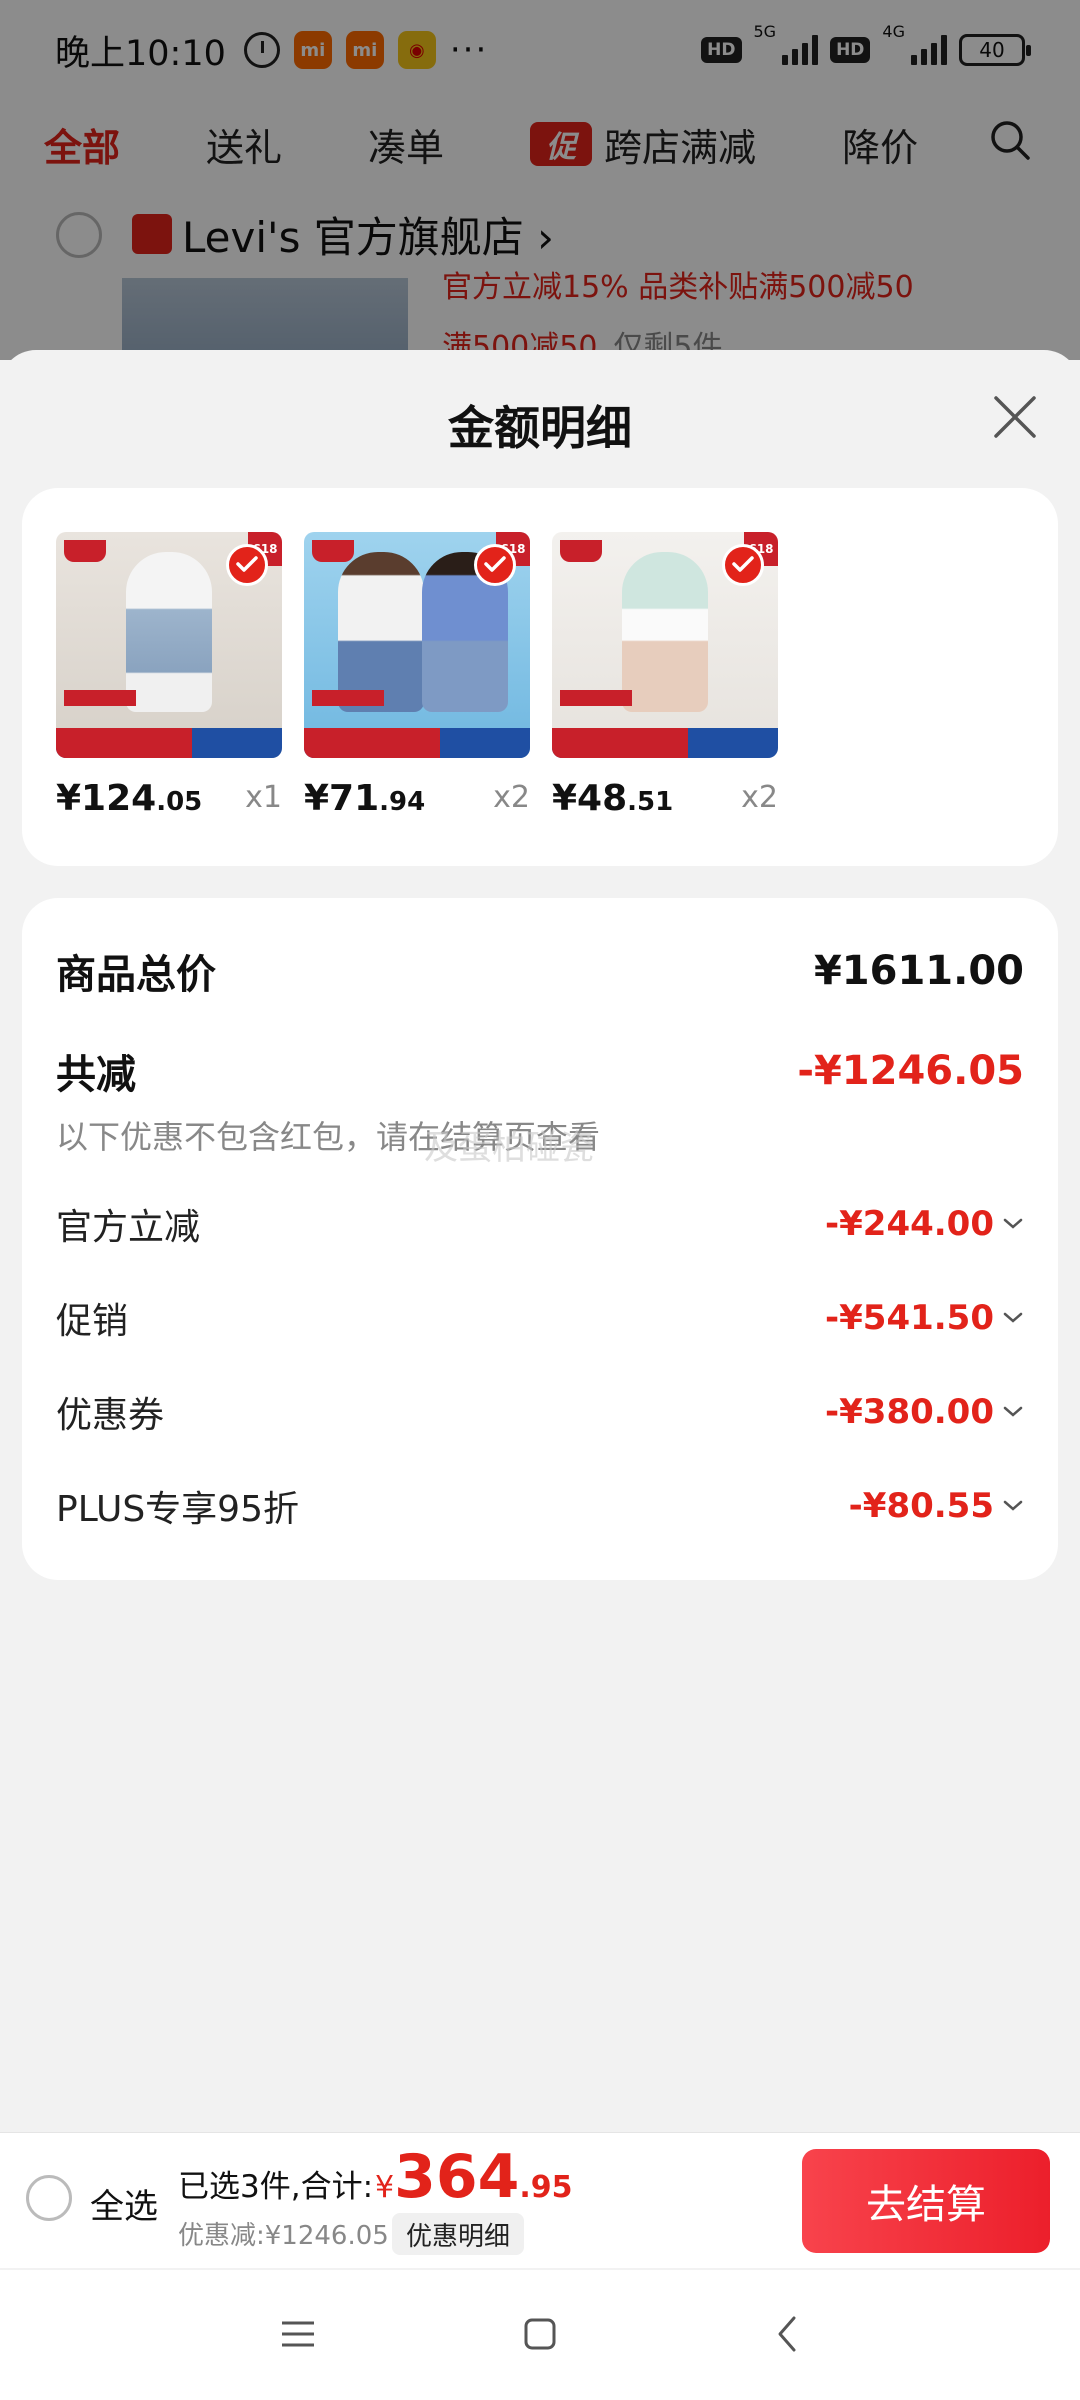 This screenshot has height=2400, width=1080. What do you see at coordinates (385, 2187) in the screenshot?
I see `currency-symbol: ¥` at bounding box center [385, 2187].